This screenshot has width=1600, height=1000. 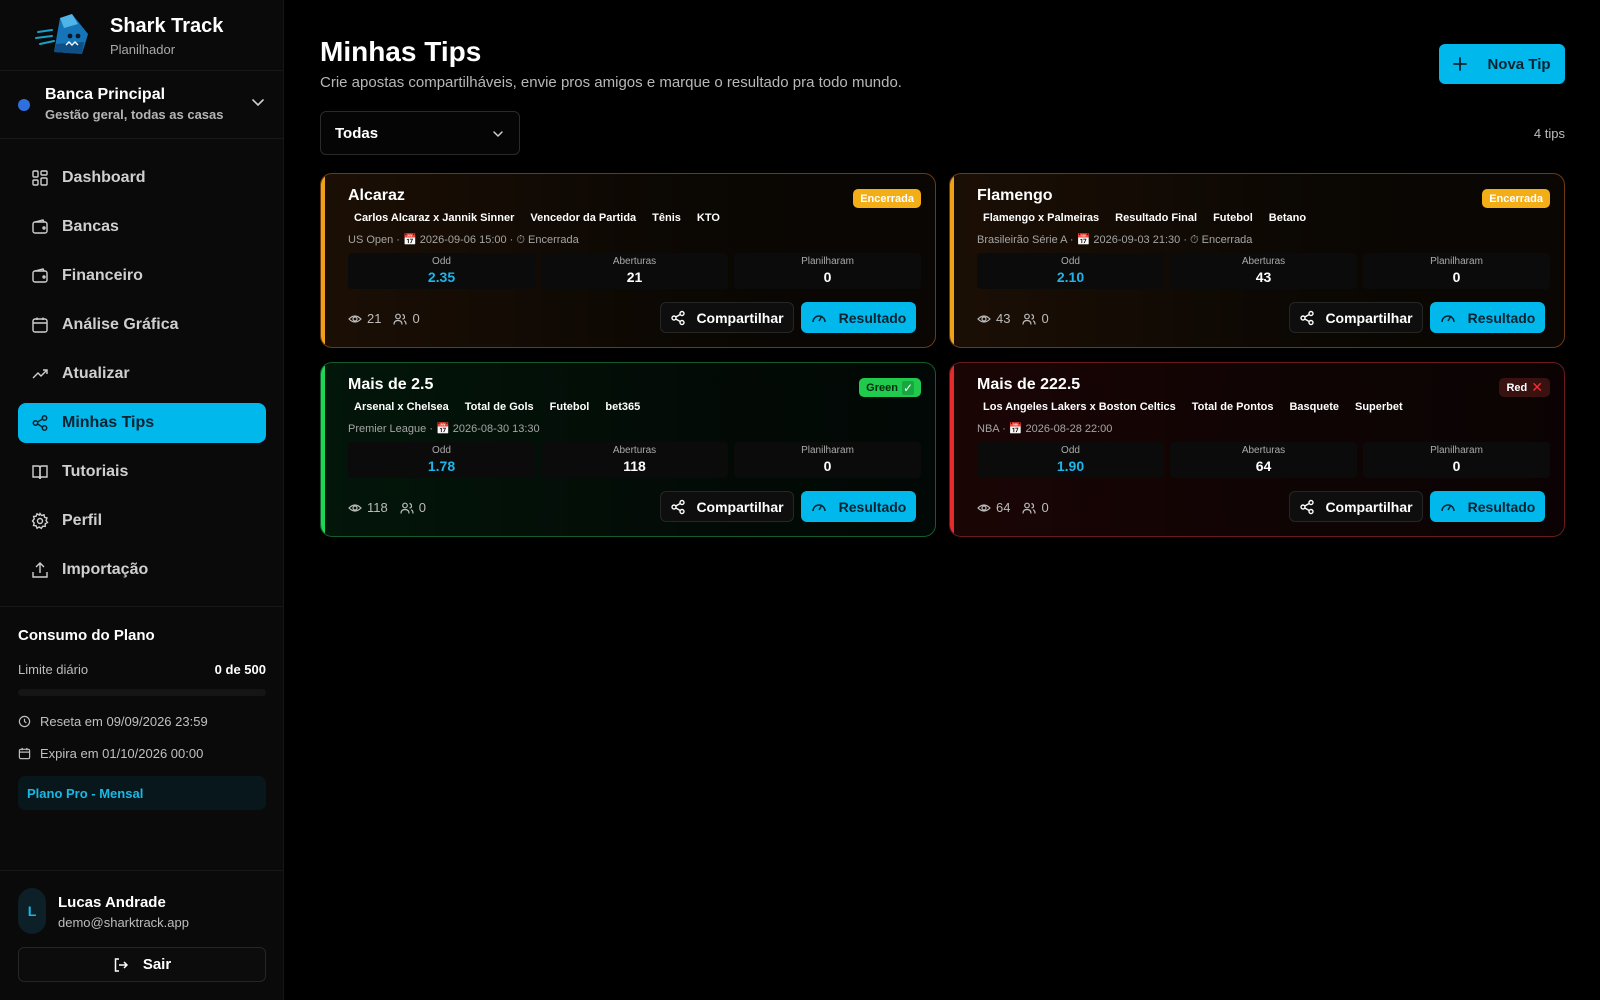 I want to click on tip-stats: Odd 2.35 Aberturas 21 Planilharam 0, so click(x=636, y=271).